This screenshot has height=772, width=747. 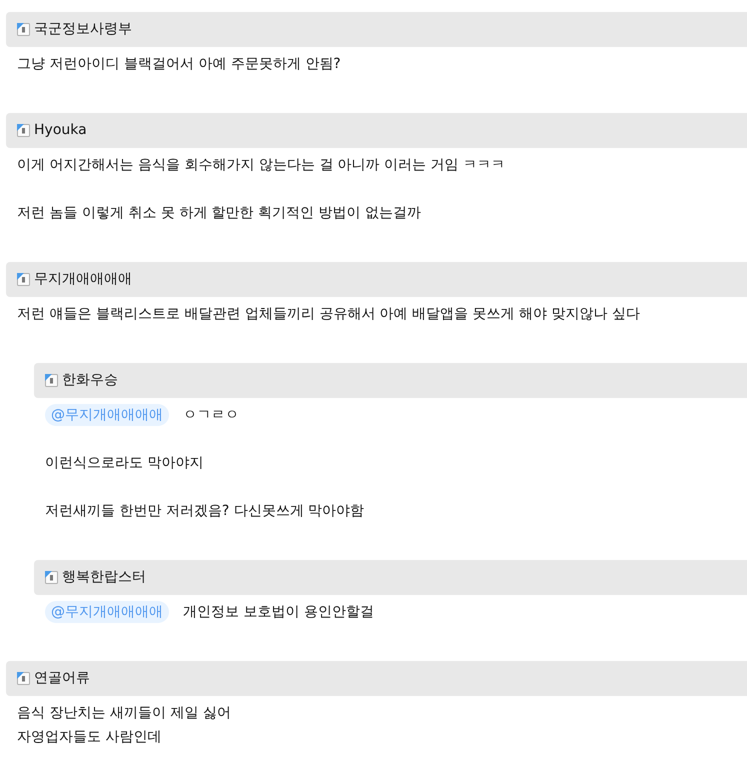 What do you see at coordinates (124, 713) in the screenshot?
I see `comment-text: 음식 장난치는 새끼들이 제일 싫어` at bounding box center [124, 713].